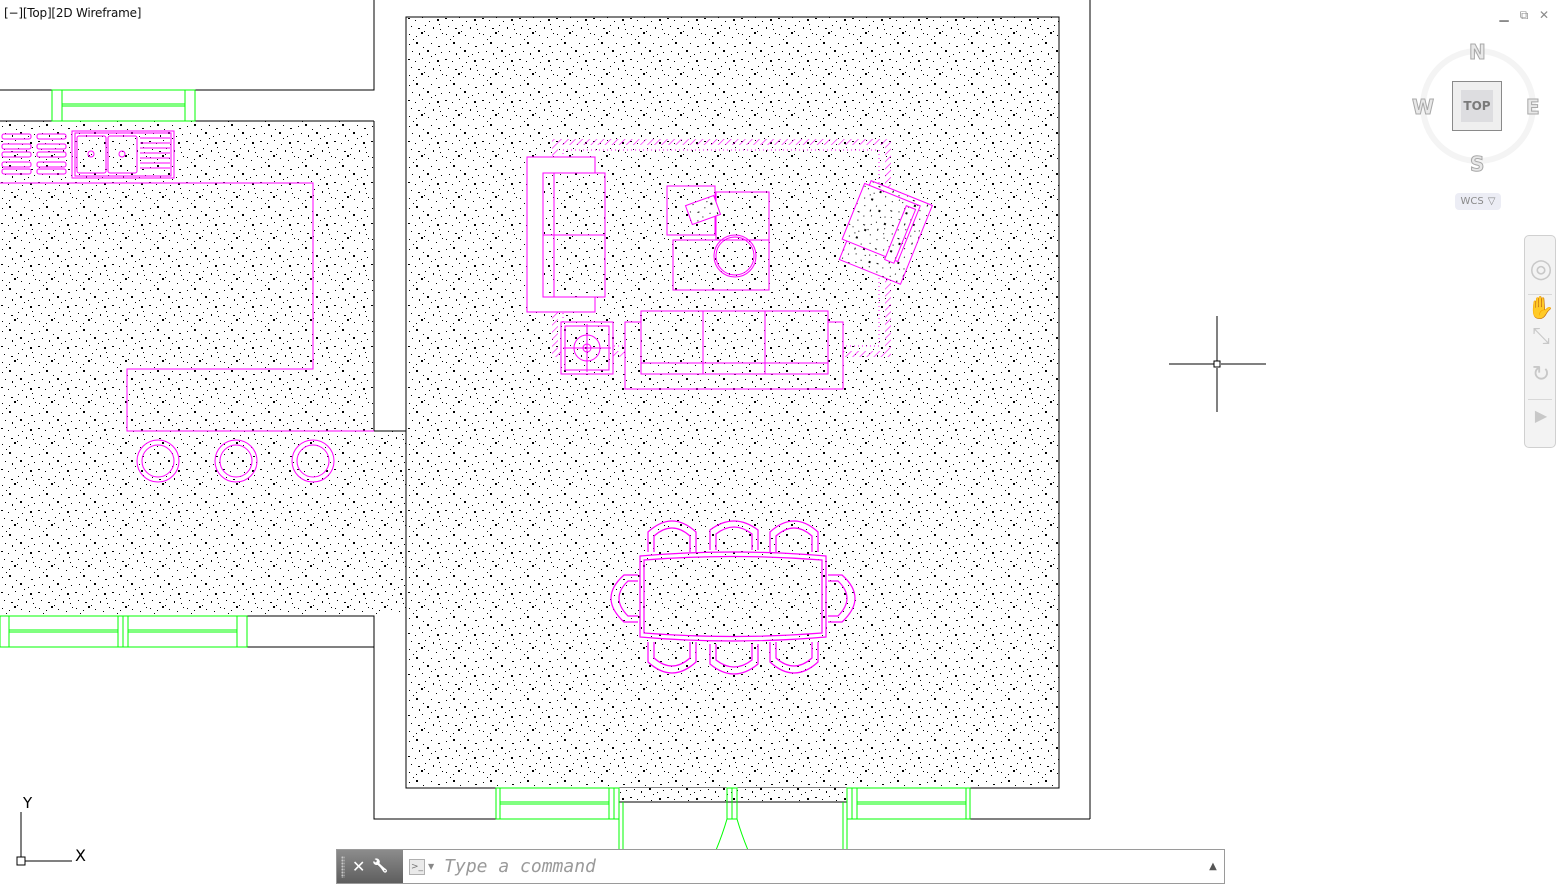 The image size is (1561, 884). I want to click on sofa-left, so click(566, 234).